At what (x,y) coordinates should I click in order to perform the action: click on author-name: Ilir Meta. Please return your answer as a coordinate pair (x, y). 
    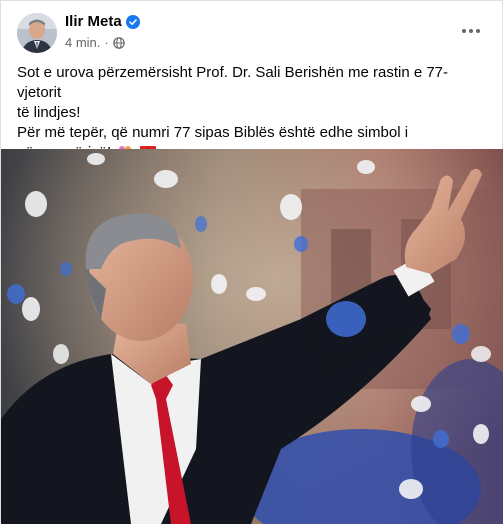
    Looking at the image, I should click on (93, 21).